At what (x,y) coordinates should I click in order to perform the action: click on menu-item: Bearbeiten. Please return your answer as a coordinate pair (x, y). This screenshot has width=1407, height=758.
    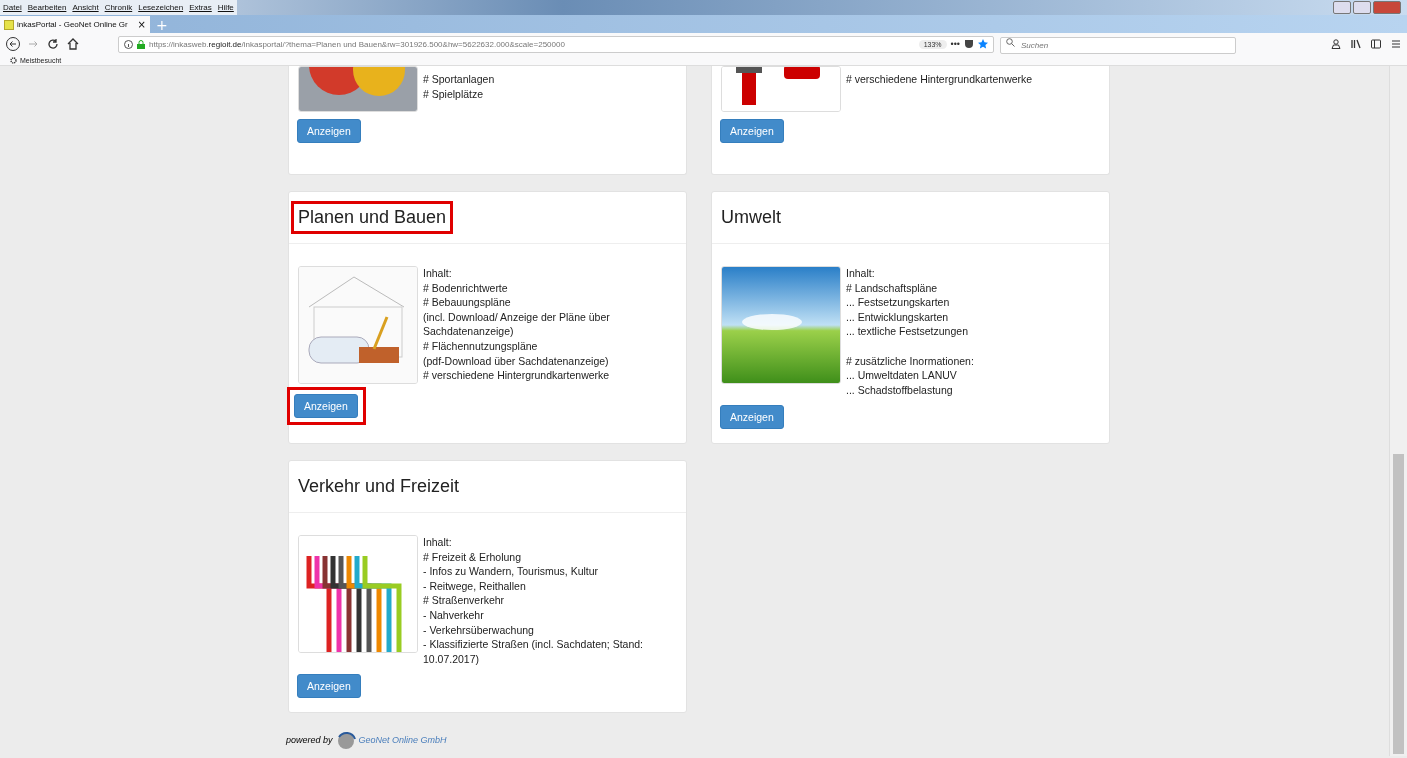
    Looking at the image, I should click on (47, 7).